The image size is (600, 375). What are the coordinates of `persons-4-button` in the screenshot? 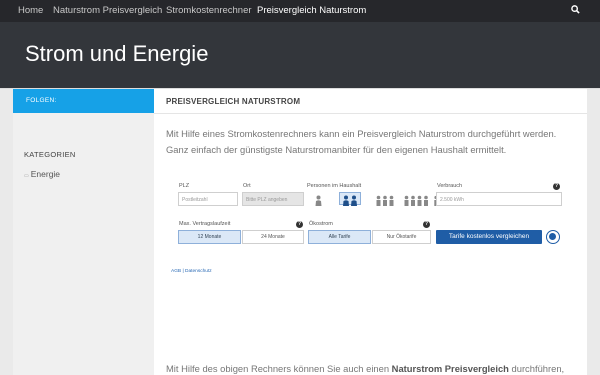 It's located at (415, 199).